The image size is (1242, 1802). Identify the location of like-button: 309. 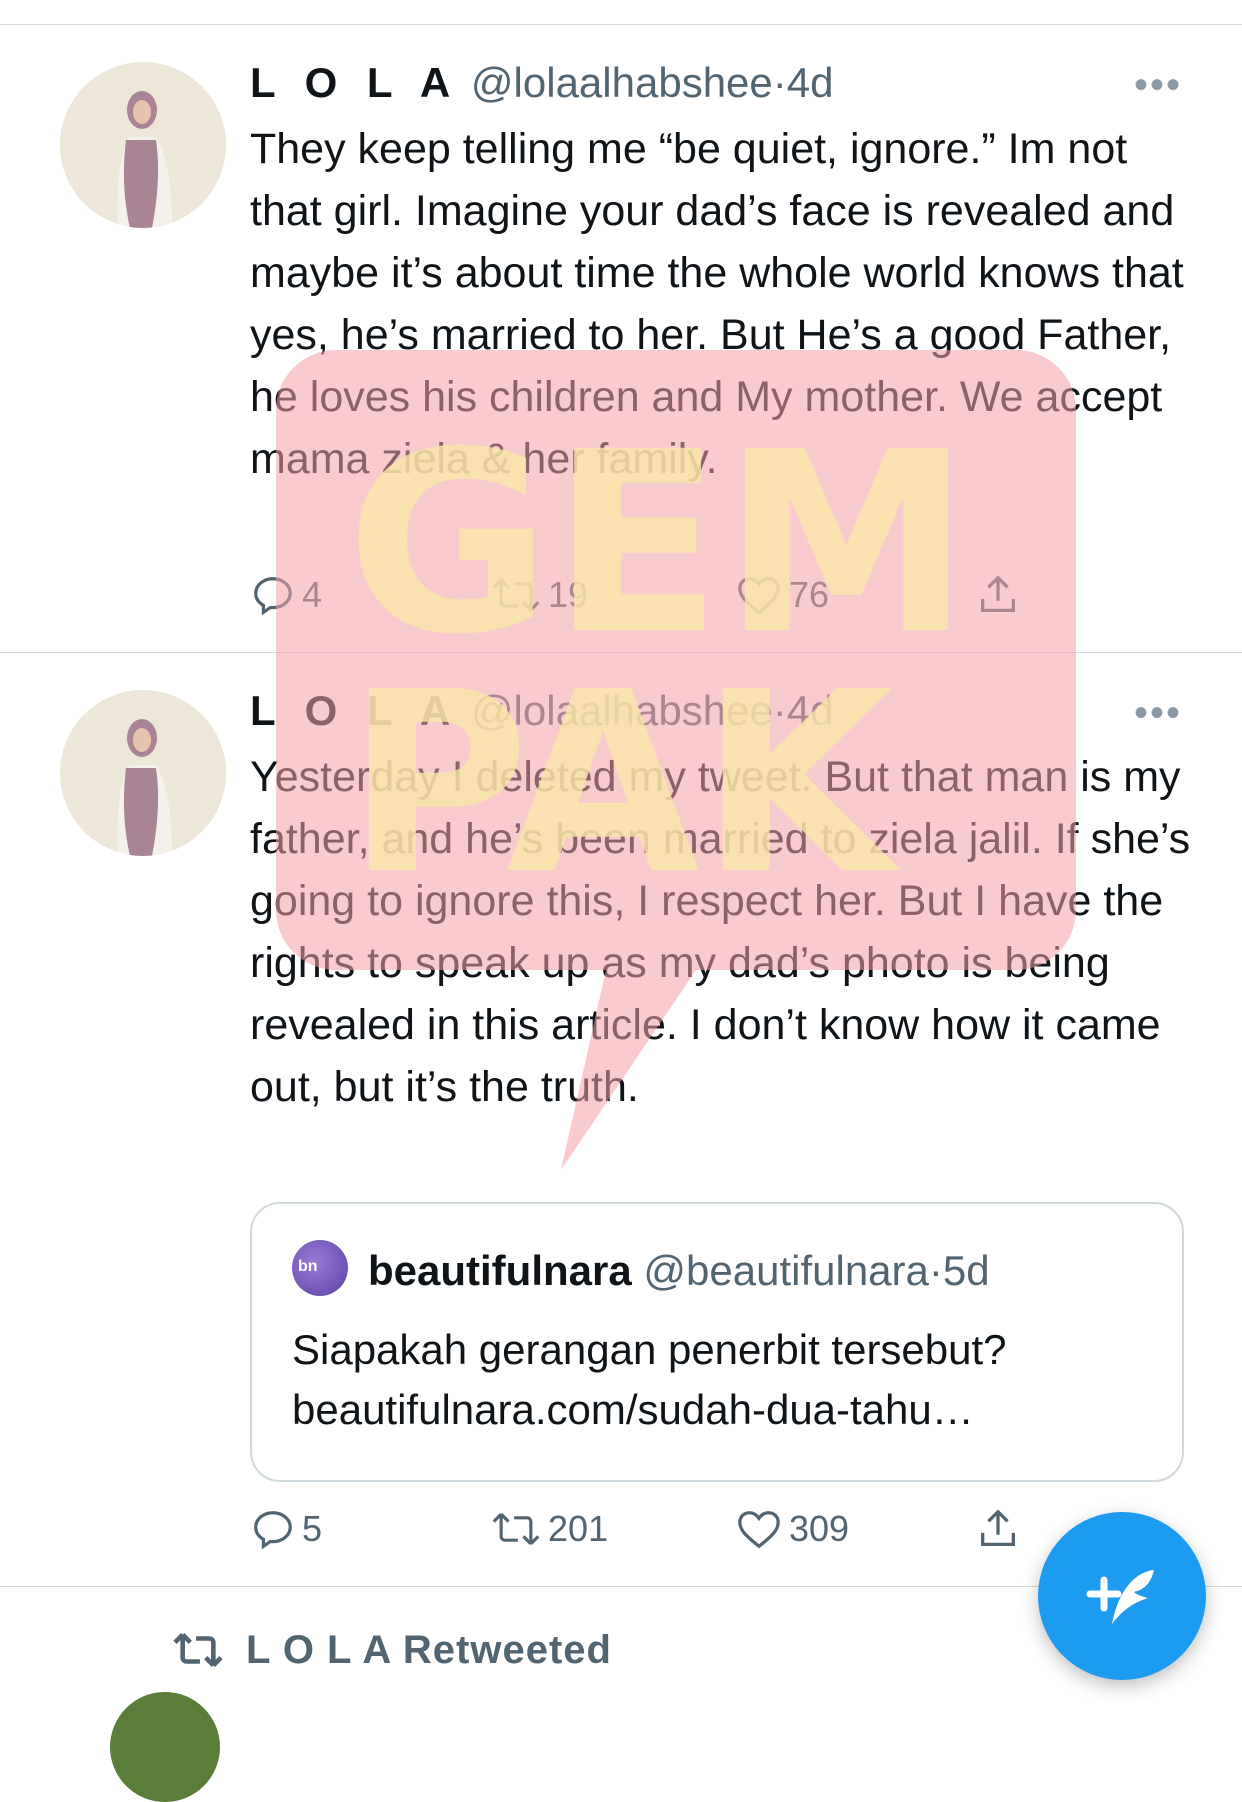
(792, 1529).